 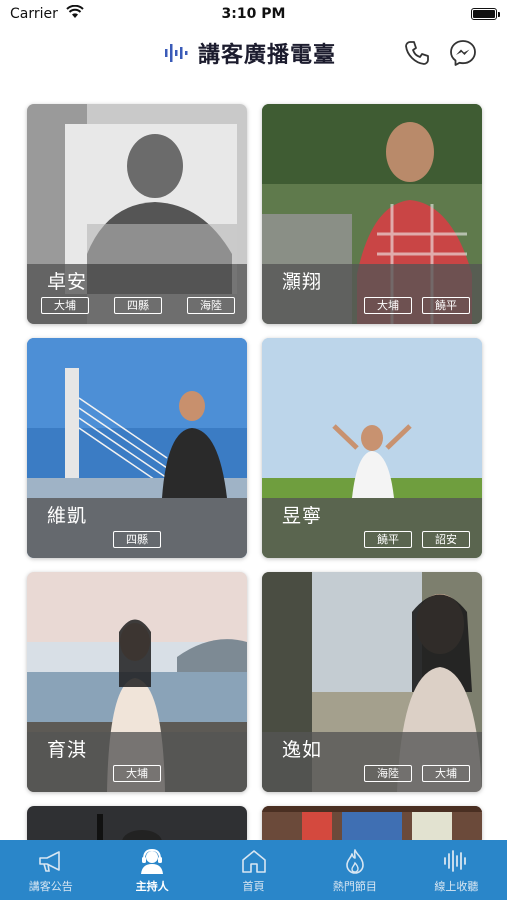 I want to click on tab-announcements: 講客公告, so click(x=50, y=870).